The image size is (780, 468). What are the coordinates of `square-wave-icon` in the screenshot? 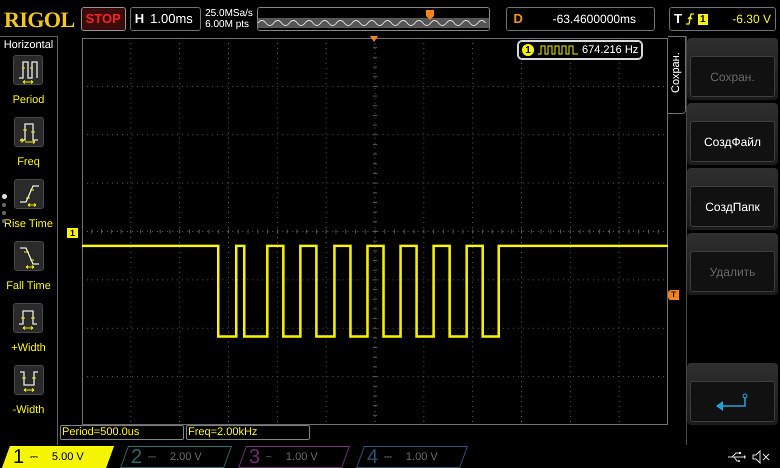 It's located at (558, 50).